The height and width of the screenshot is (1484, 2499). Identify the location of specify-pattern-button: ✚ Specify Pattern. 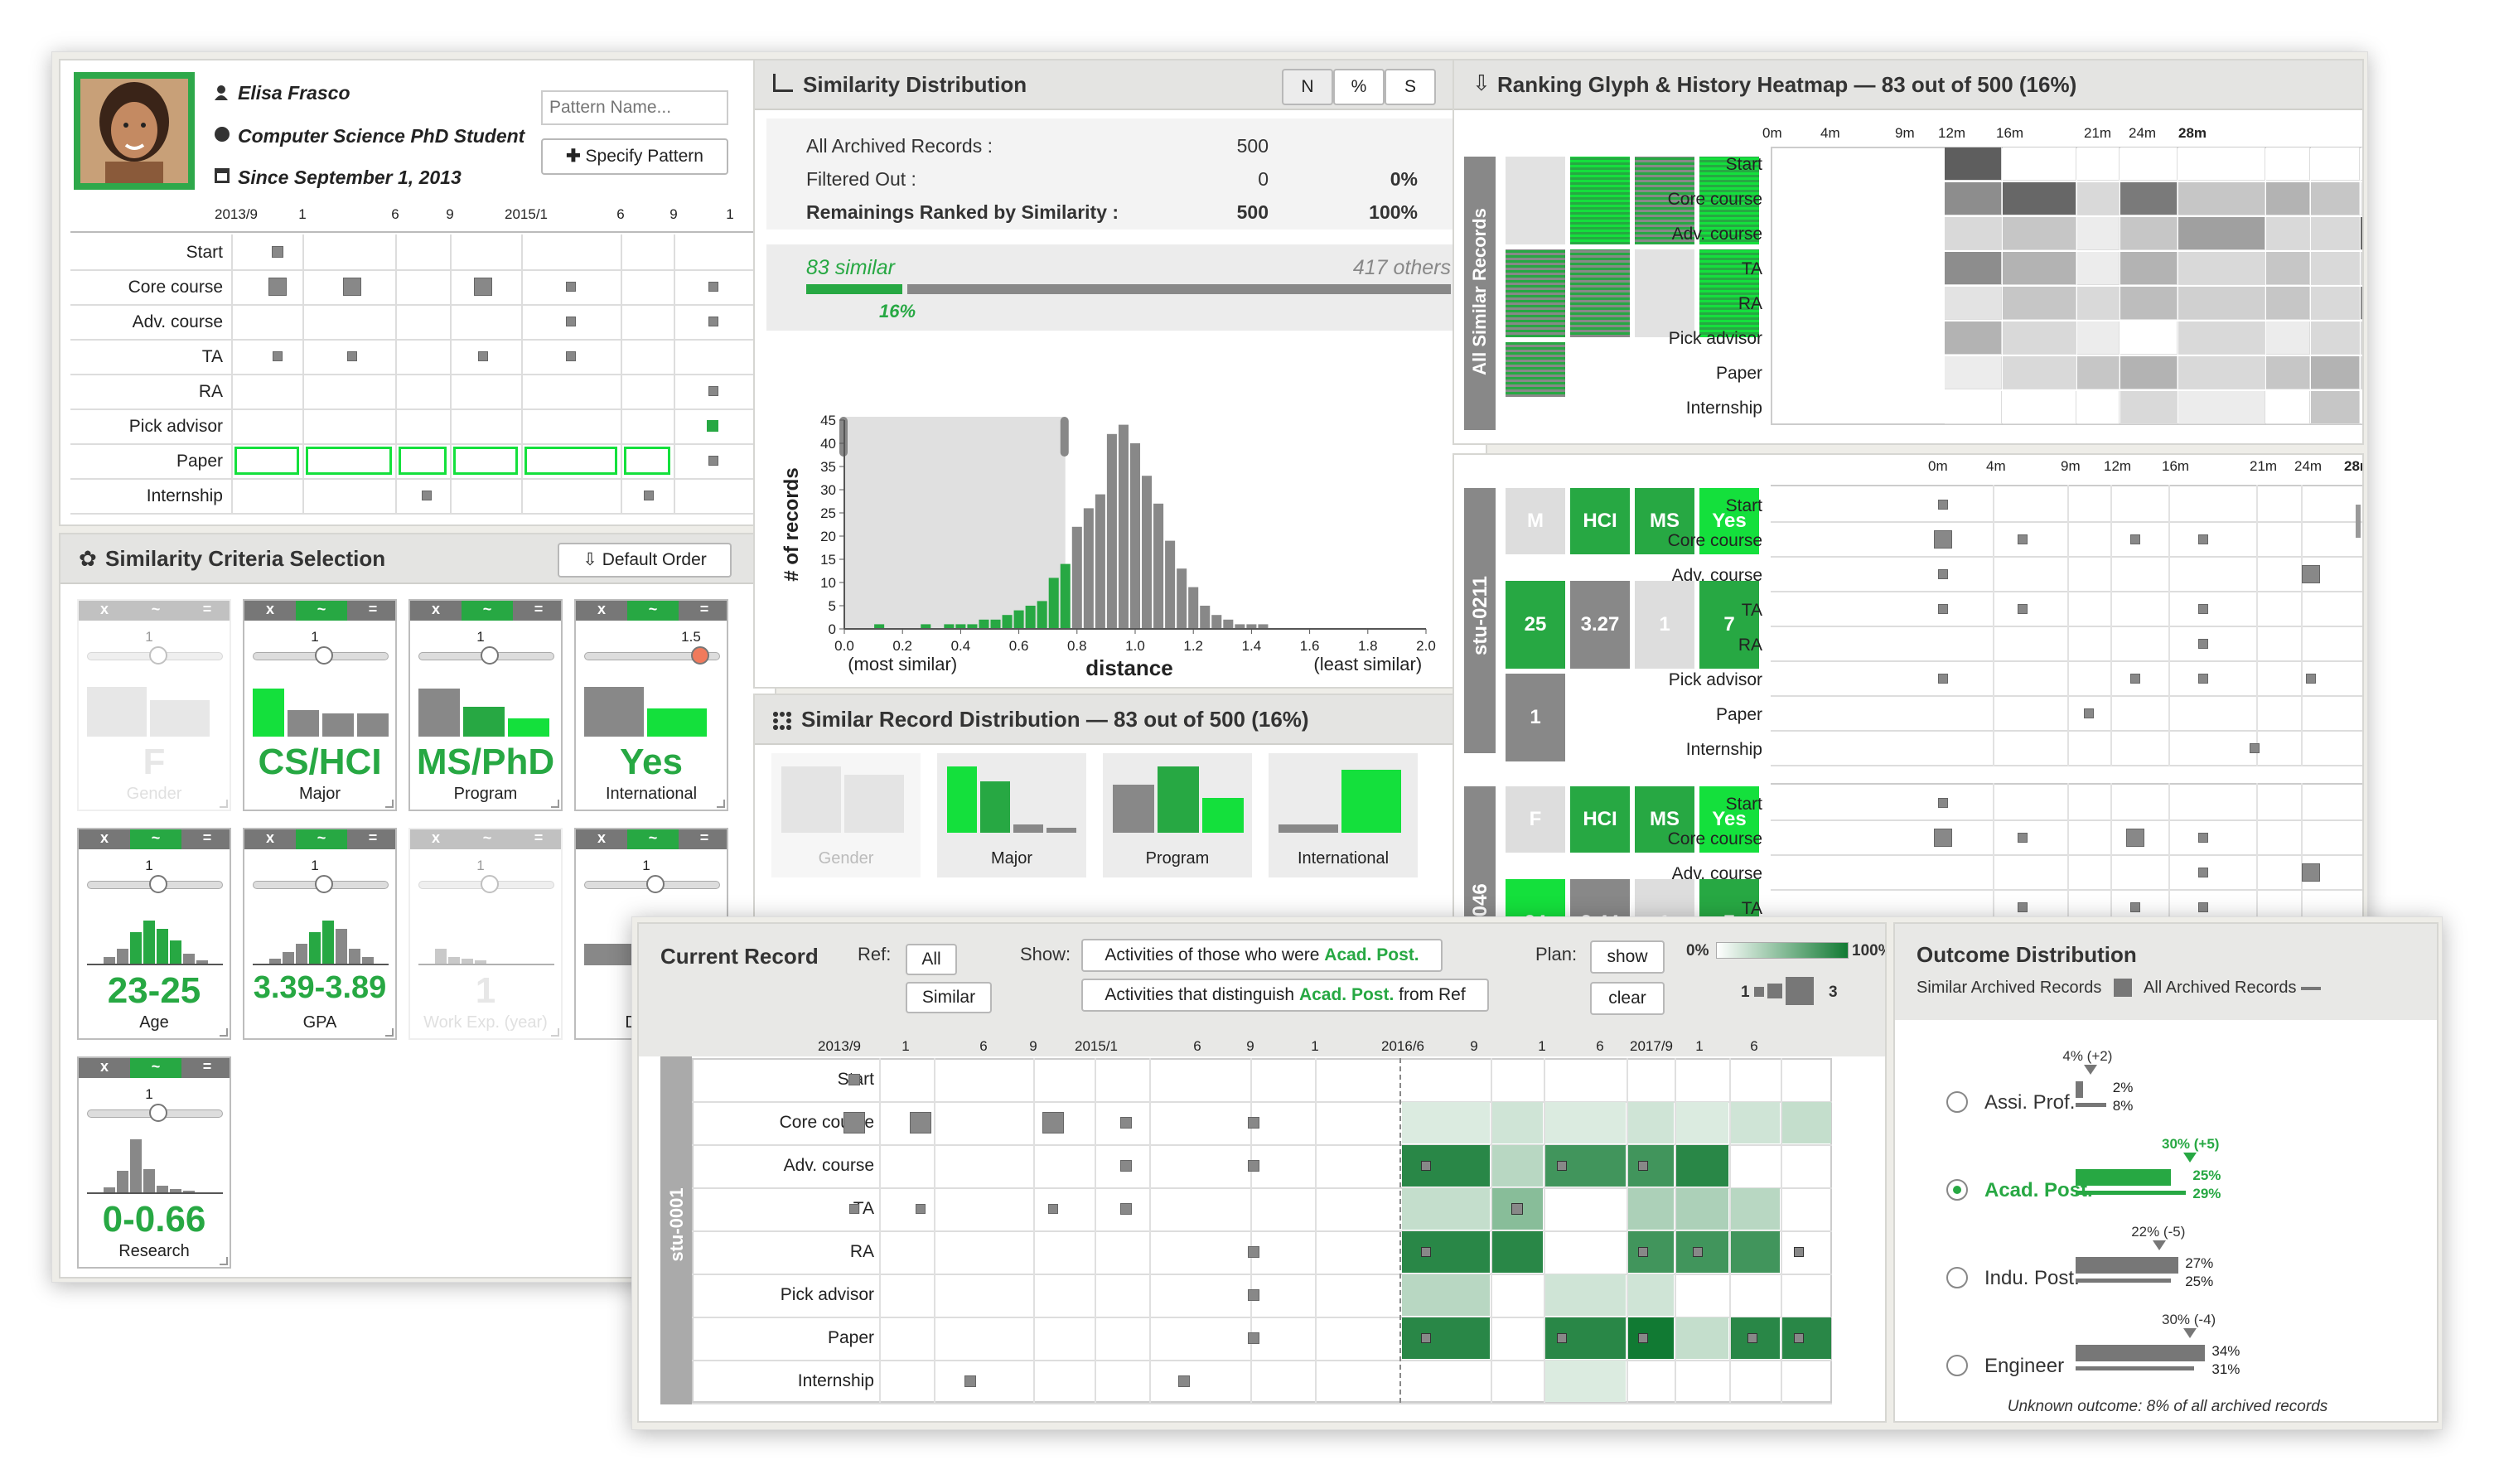
(634, 156).